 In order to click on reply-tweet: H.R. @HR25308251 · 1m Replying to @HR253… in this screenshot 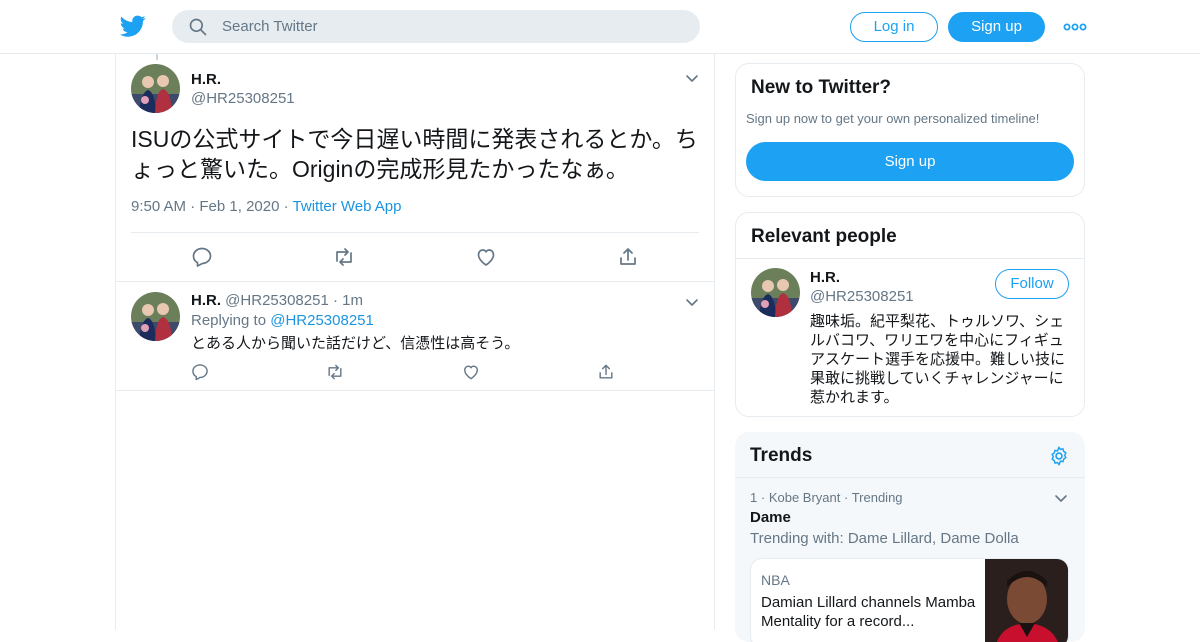, I will do `click(415, 336)`.